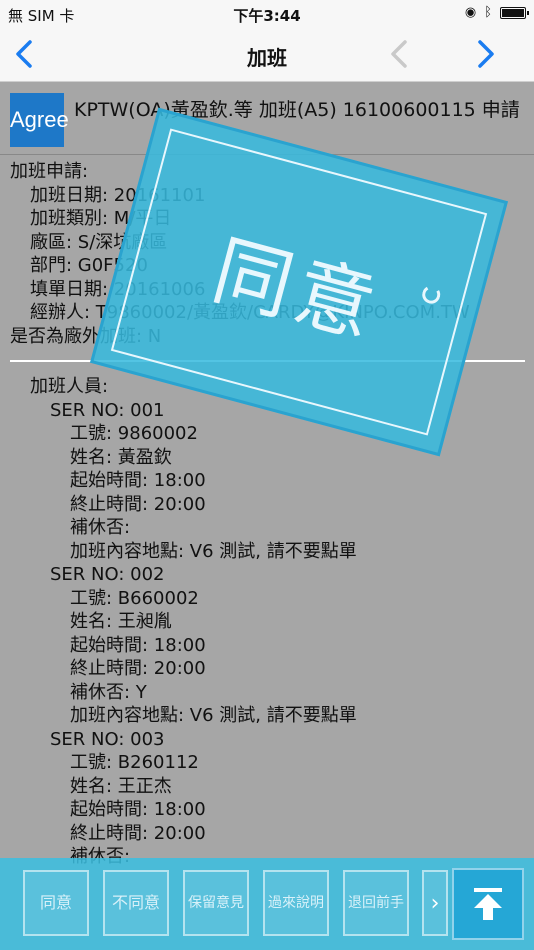 The height and width of the screenshot is (950, 534). I want to click on bluetooth-icon: ᛒ, so click(488, 12).